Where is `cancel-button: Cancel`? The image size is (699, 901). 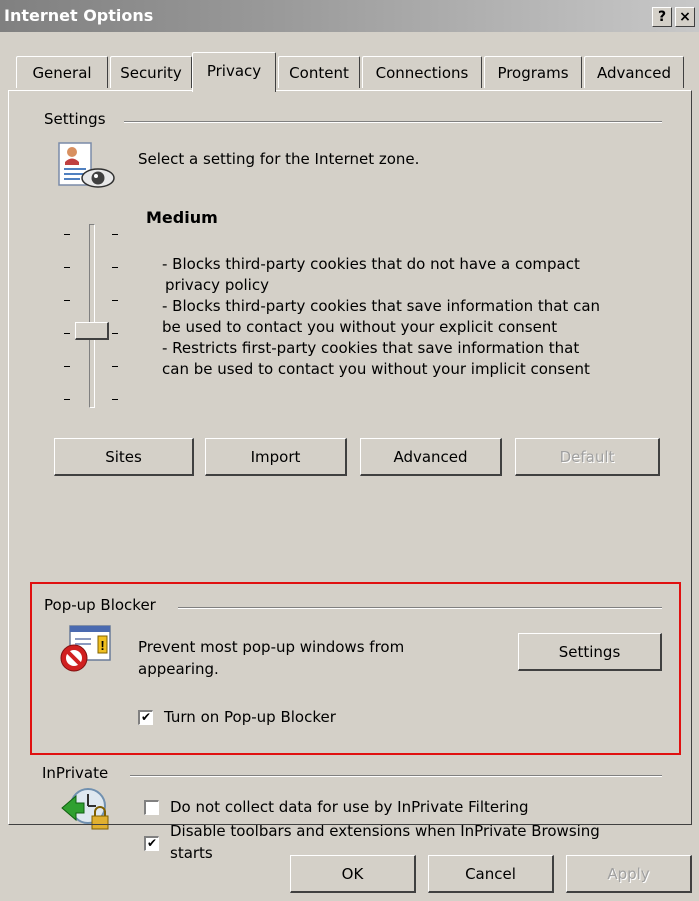
cancel-button: Cancel is located at coordinates (491, 874).